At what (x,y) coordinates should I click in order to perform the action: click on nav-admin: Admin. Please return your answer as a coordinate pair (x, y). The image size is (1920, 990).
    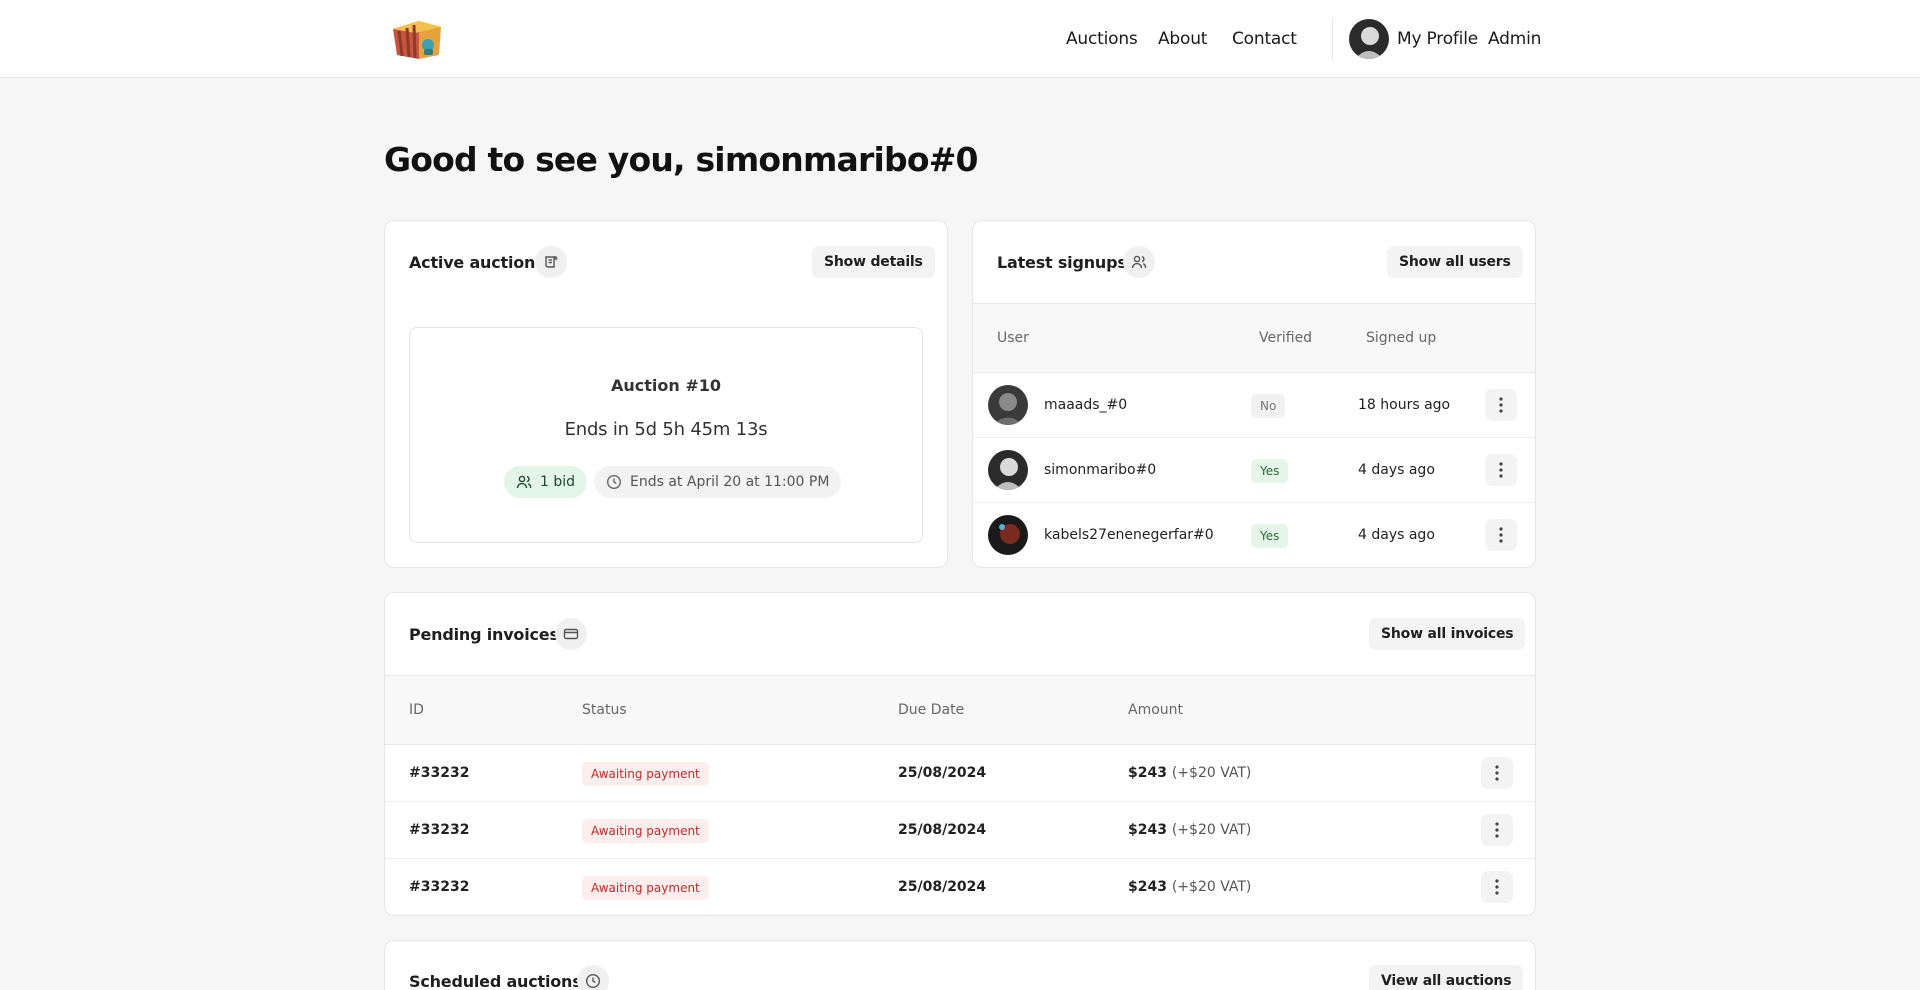
    Looking at the image, I should click on (1514, 39).